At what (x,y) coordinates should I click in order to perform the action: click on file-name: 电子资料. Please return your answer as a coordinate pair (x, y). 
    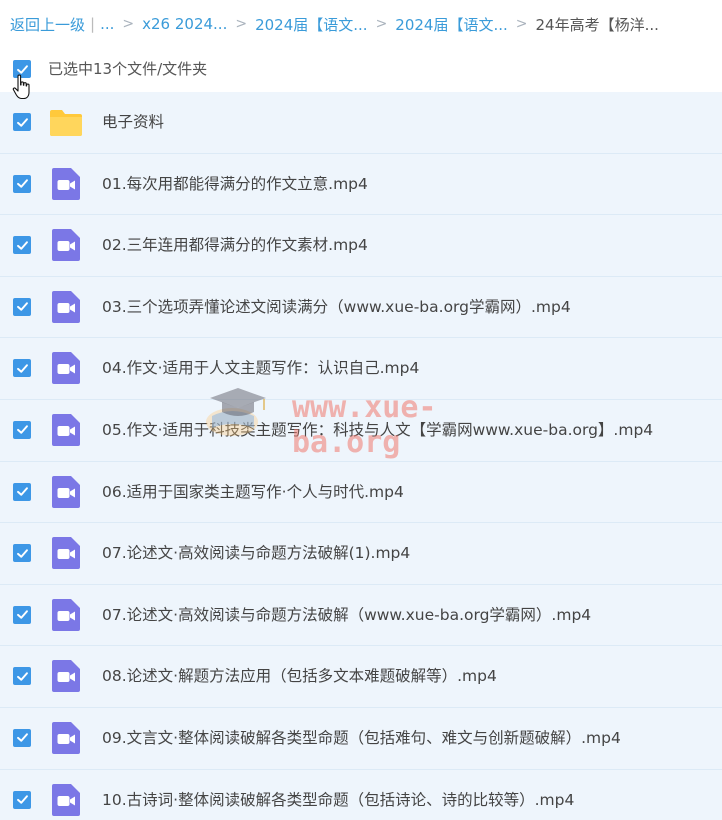
    Looking at the image, I should click on (133, 122).